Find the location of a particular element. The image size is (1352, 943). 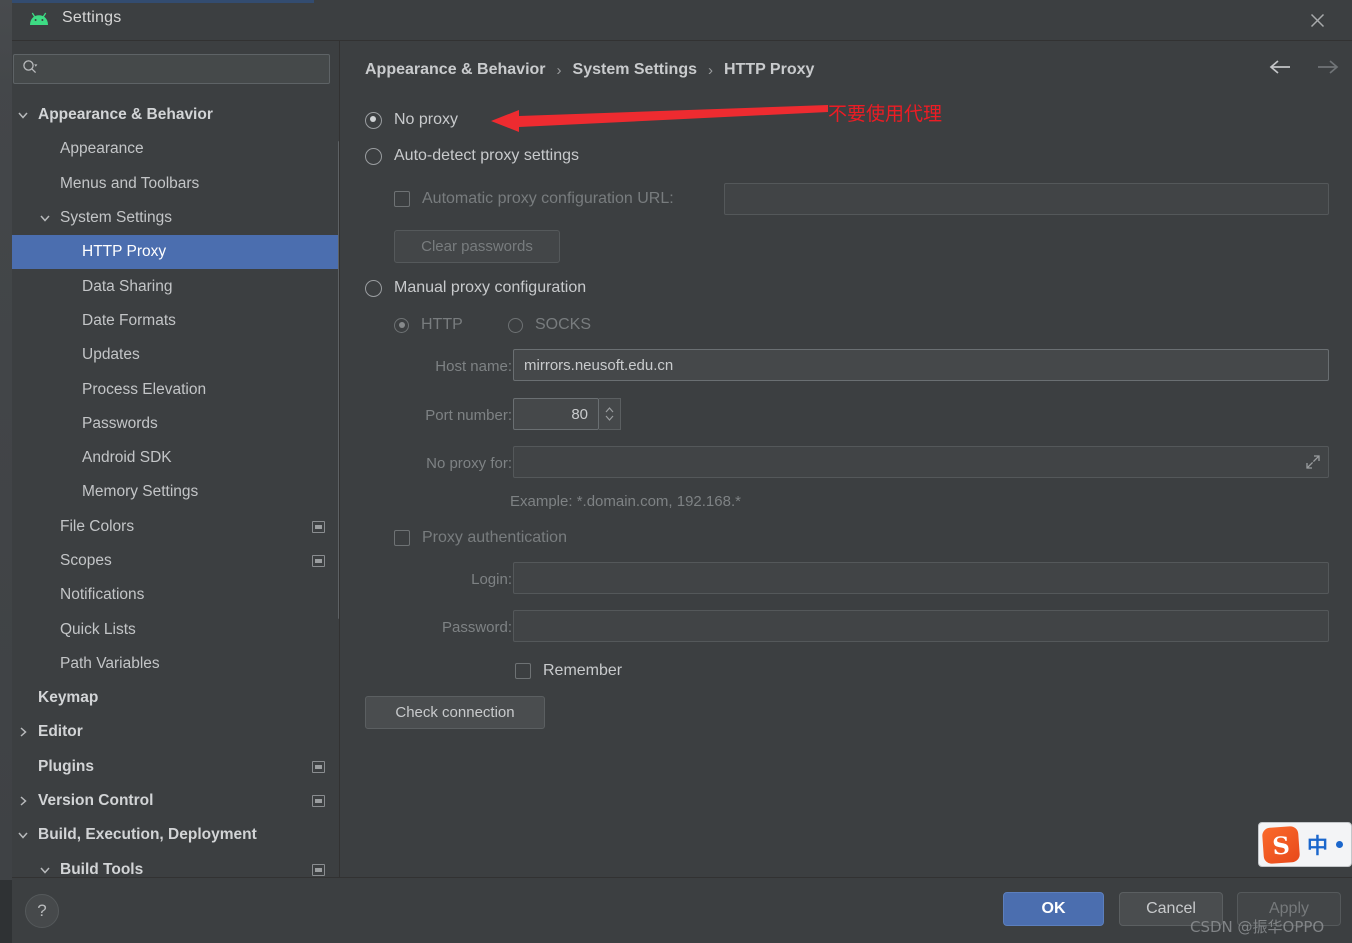

sogou-logo-icon: S is located at coordinates (1281, 844).